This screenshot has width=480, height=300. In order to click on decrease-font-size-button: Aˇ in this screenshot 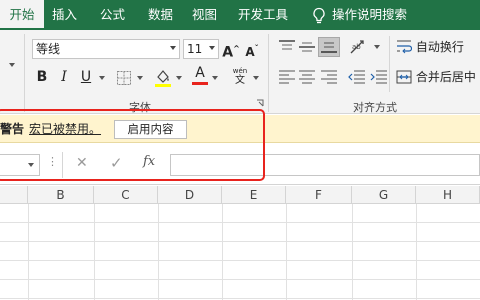, I will do `click(252, 50)`.